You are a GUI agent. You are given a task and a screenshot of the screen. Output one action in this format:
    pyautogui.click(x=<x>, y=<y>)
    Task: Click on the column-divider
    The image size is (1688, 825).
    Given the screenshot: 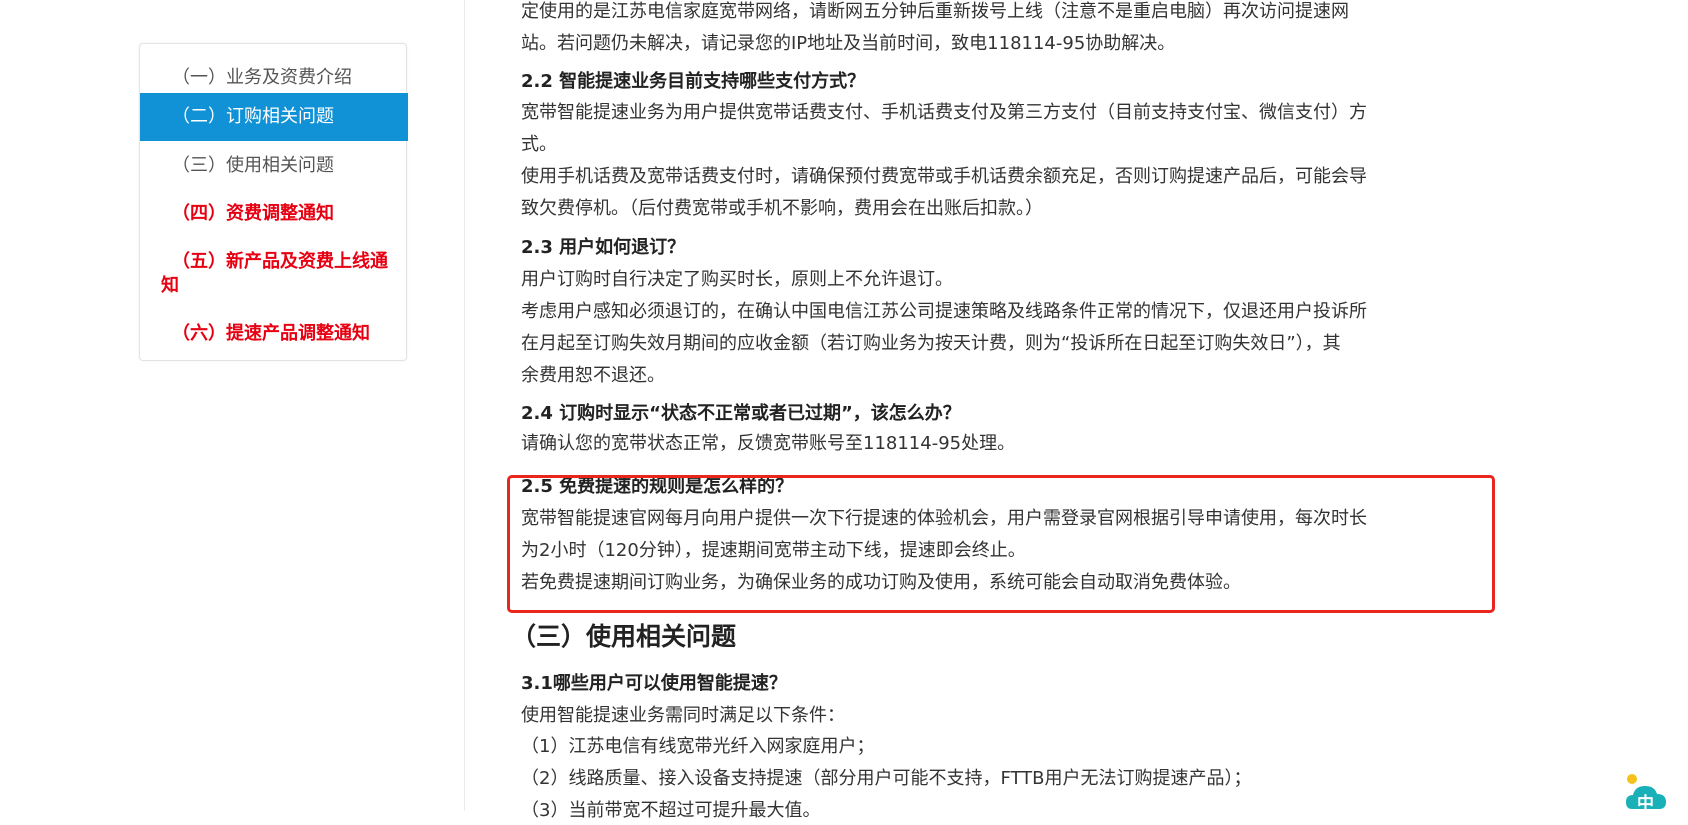 What is the action you would take?
    pyautogui.click(x=464, y=405)
    